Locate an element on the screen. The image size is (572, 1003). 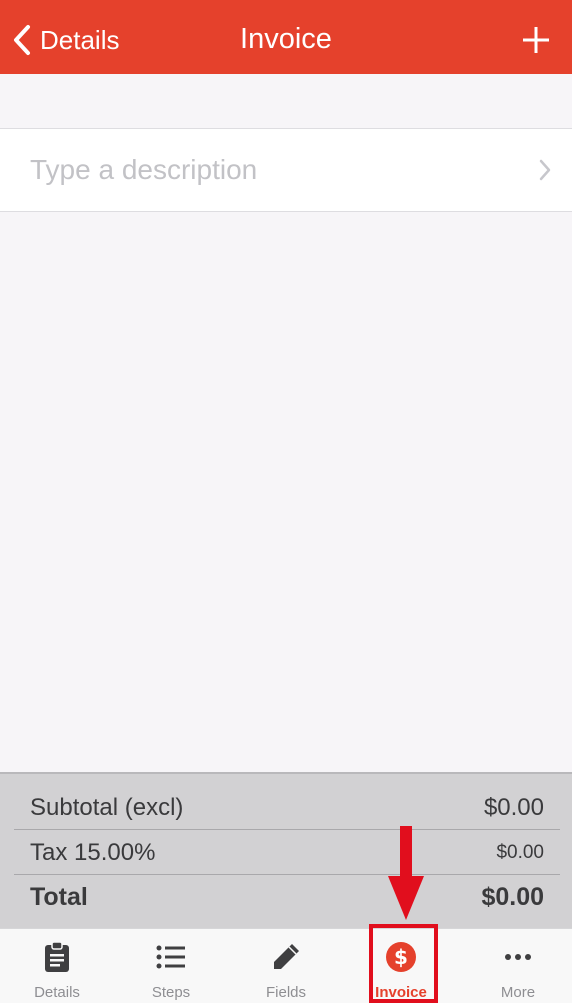
plus-icon is located at coordinates (536, 40).